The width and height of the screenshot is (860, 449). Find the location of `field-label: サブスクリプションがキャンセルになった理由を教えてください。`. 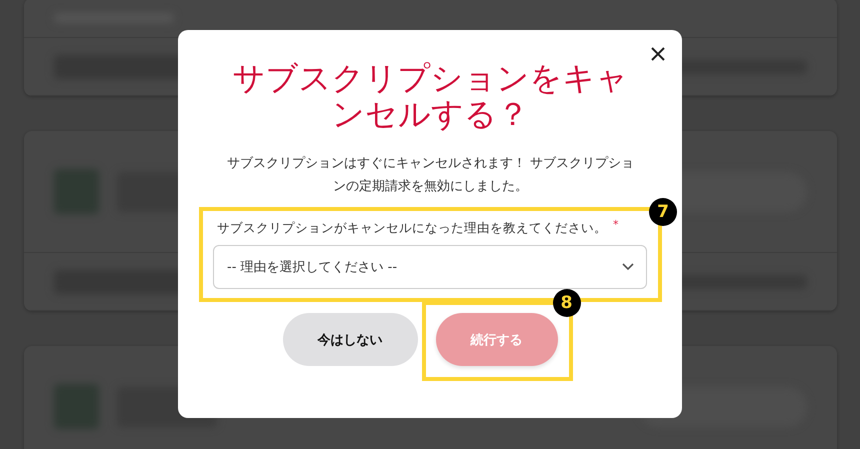

field-label: サブスクリプションがキャンセルになった理由を教えてください。 is located at coordinates (412, 228).